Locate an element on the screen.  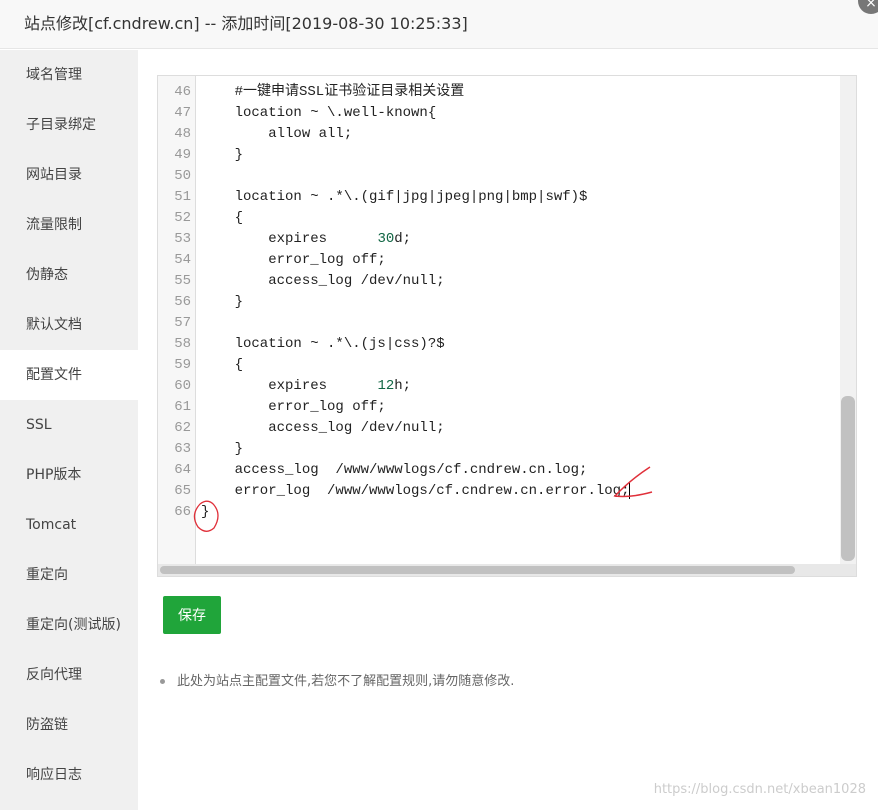
note-text: 此处为站点主配置文件,若您不了解配置规则,请勿随意修改. is located at coordinates (346, 681).